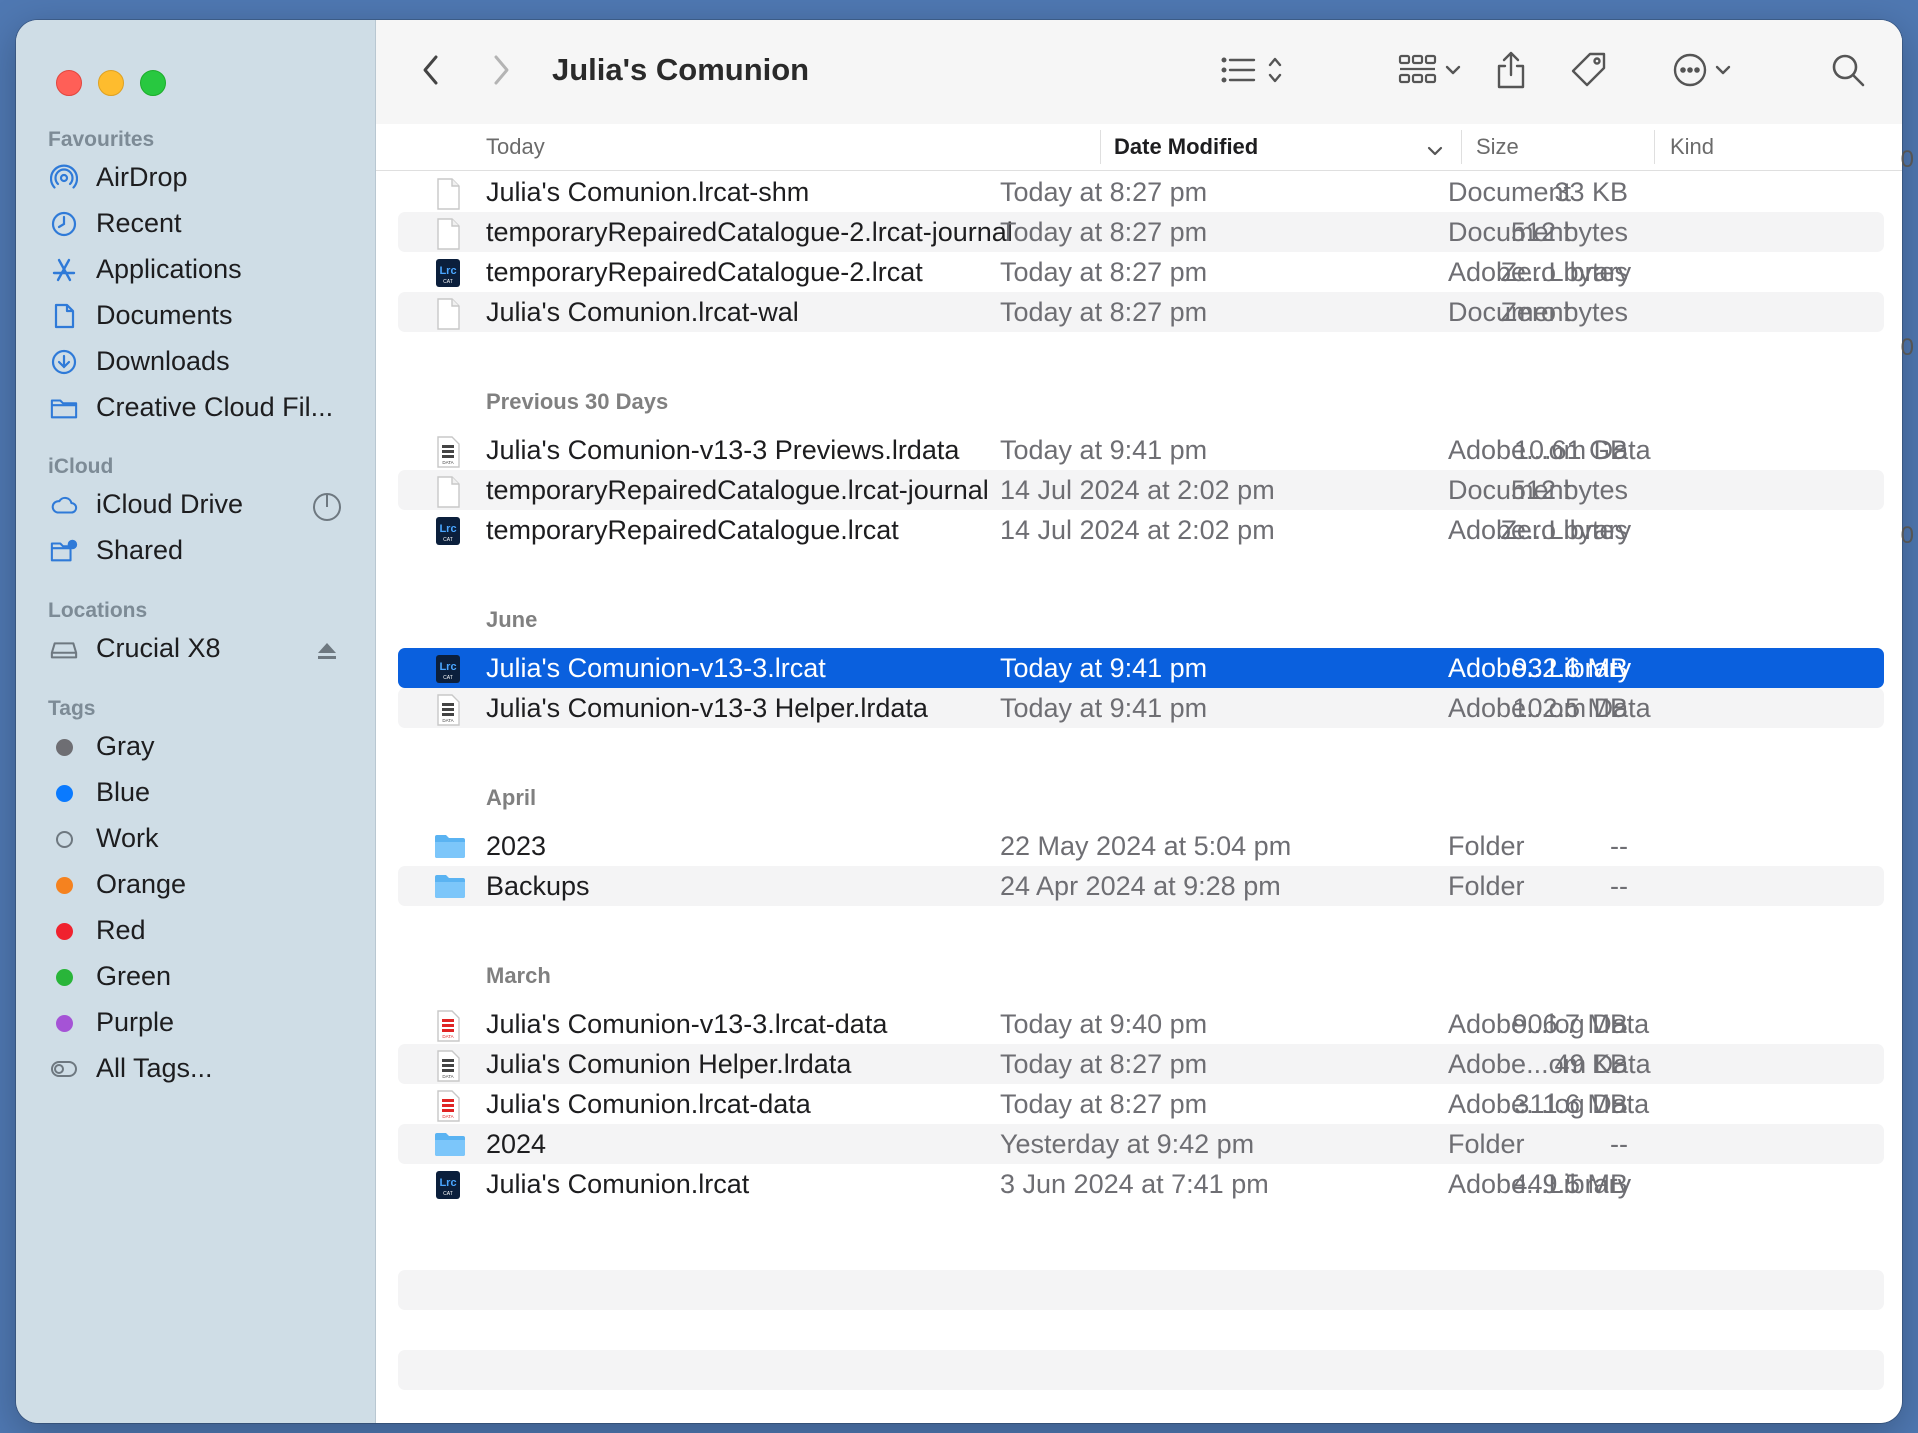  What do you see at coordinates (64, 931) in the screenshot?
I see `tag-dot-red-icon` at bounding box center [64, 931].